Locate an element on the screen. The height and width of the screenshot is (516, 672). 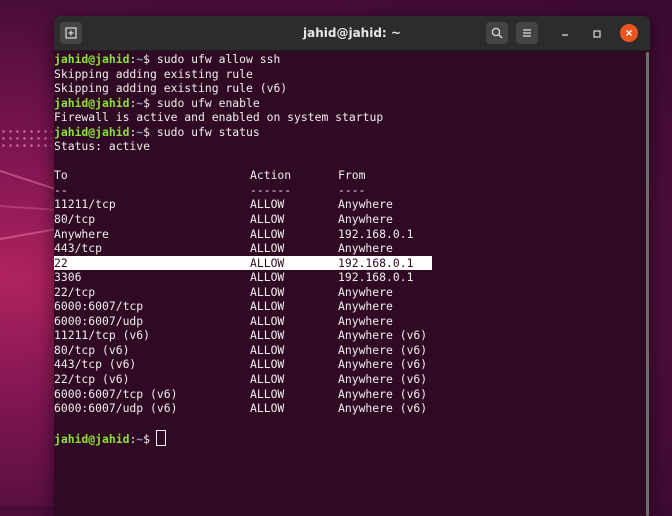
table-row-highlighted: 22 ALLOW 192.168.0.1 is located at coordinates (243, 263).